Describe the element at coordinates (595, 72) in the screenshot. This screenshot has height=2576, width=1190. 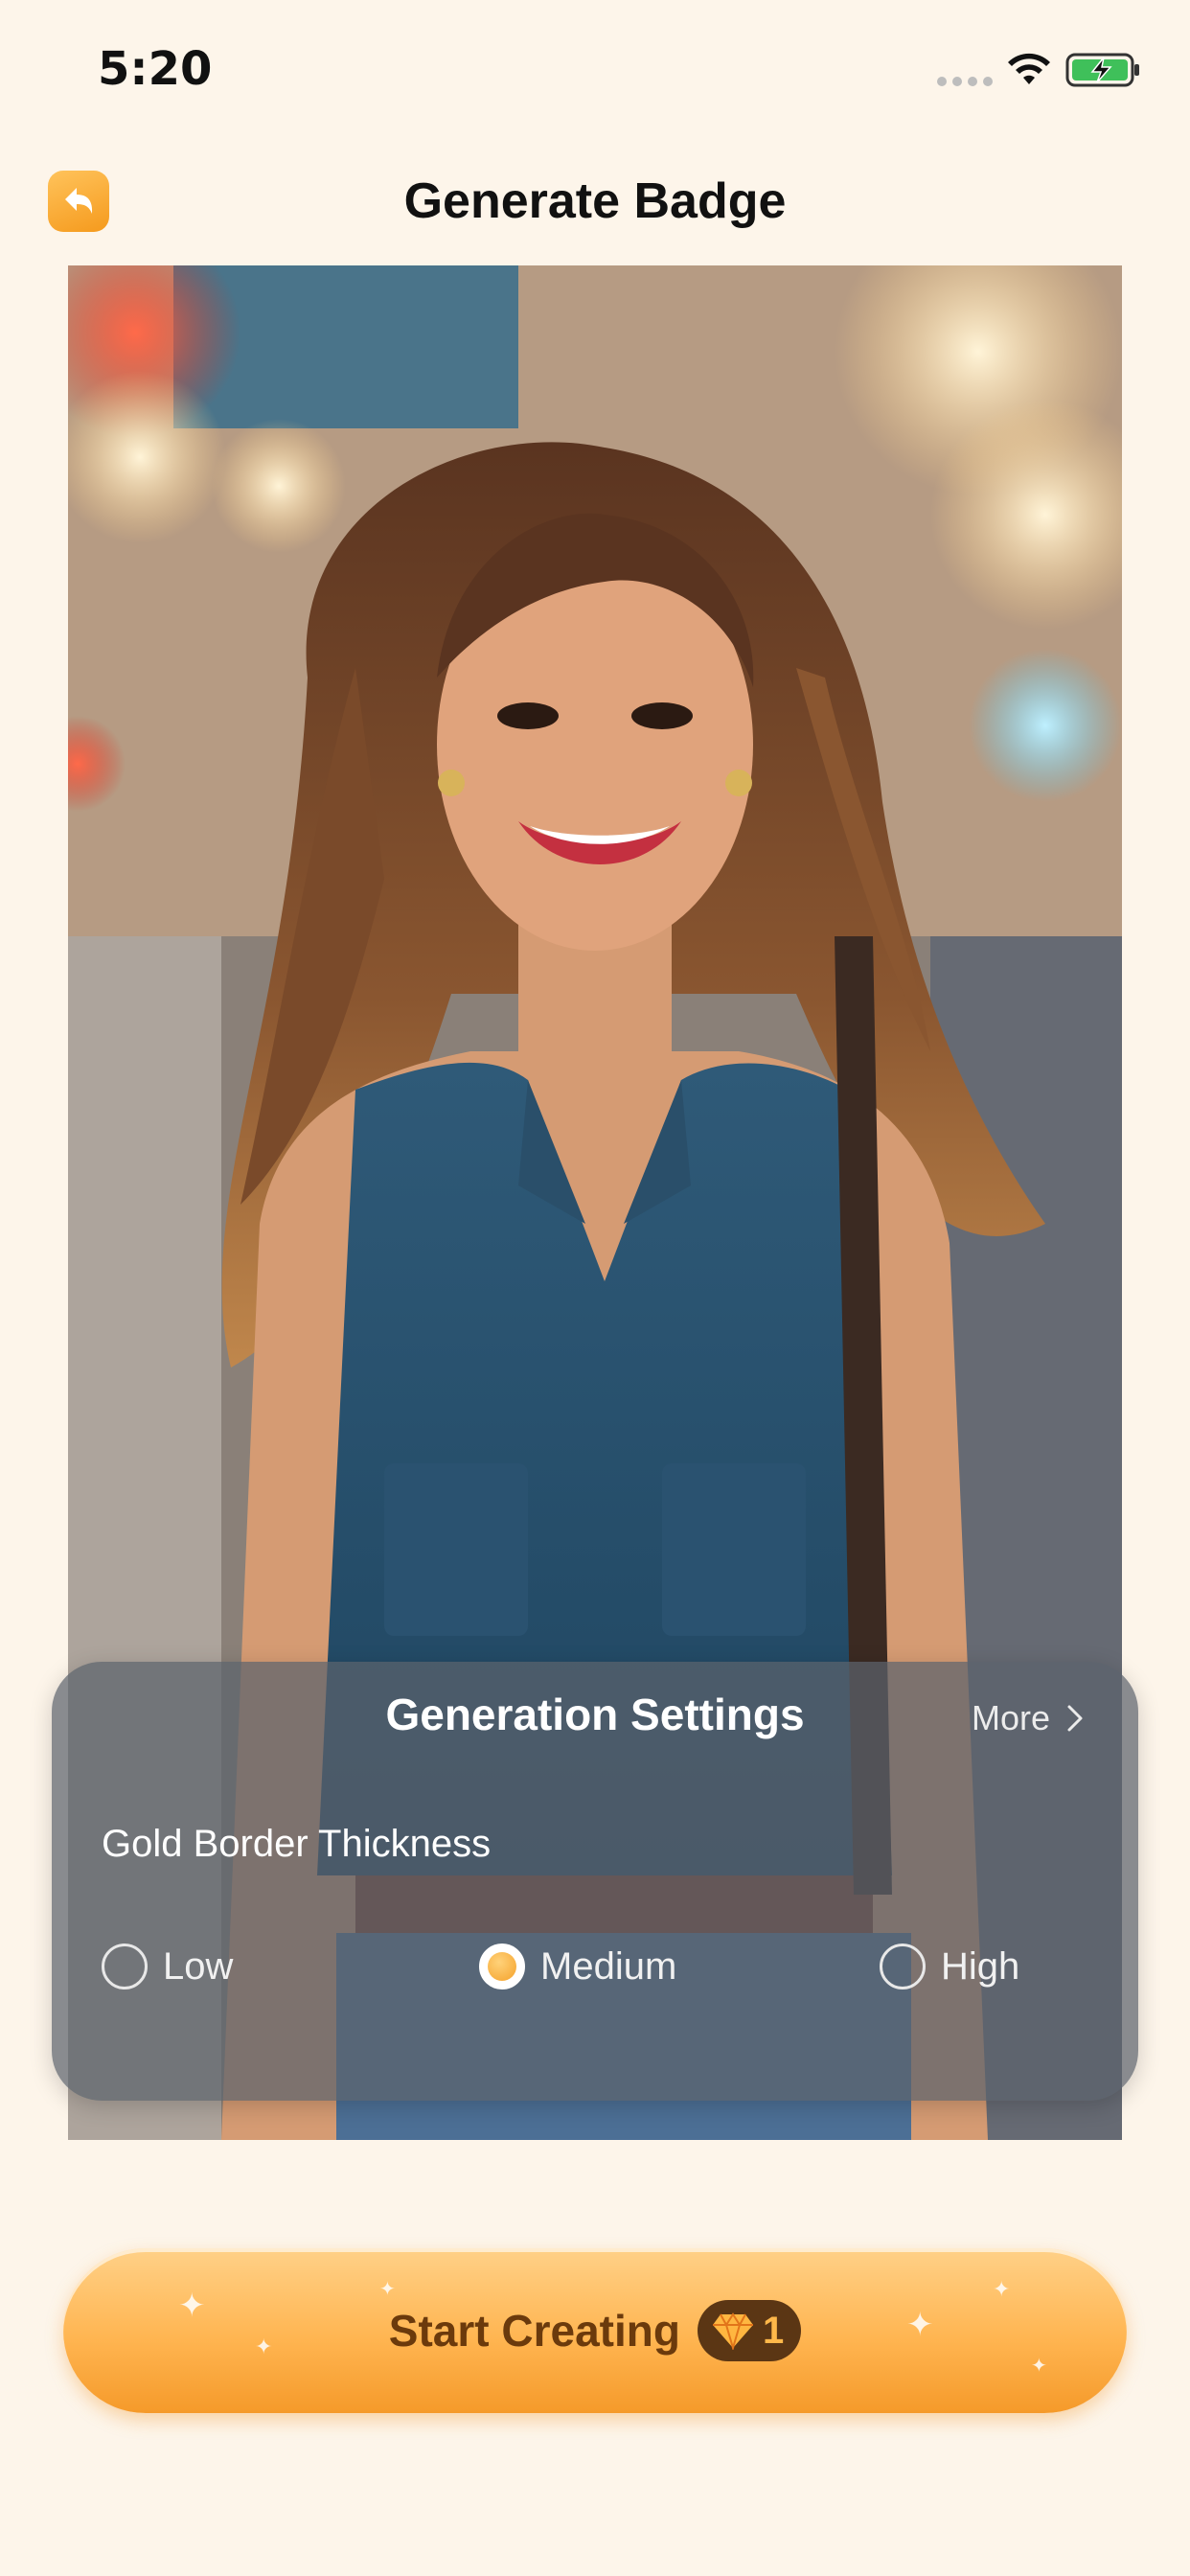
I see `status-bar: 5:20` at that location.